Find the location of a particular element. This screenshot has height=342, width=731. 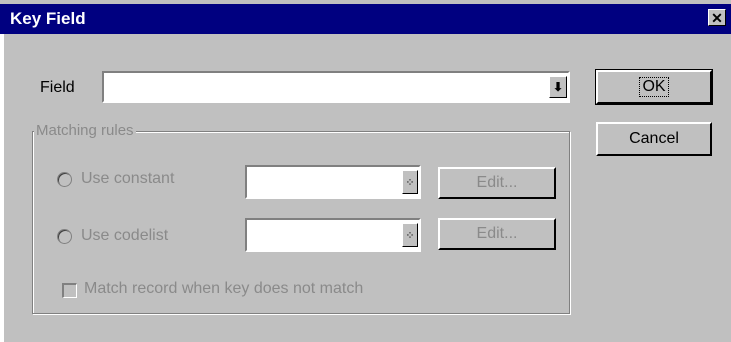

use-constant-label: Use constant is located at coordinates (128, 178).